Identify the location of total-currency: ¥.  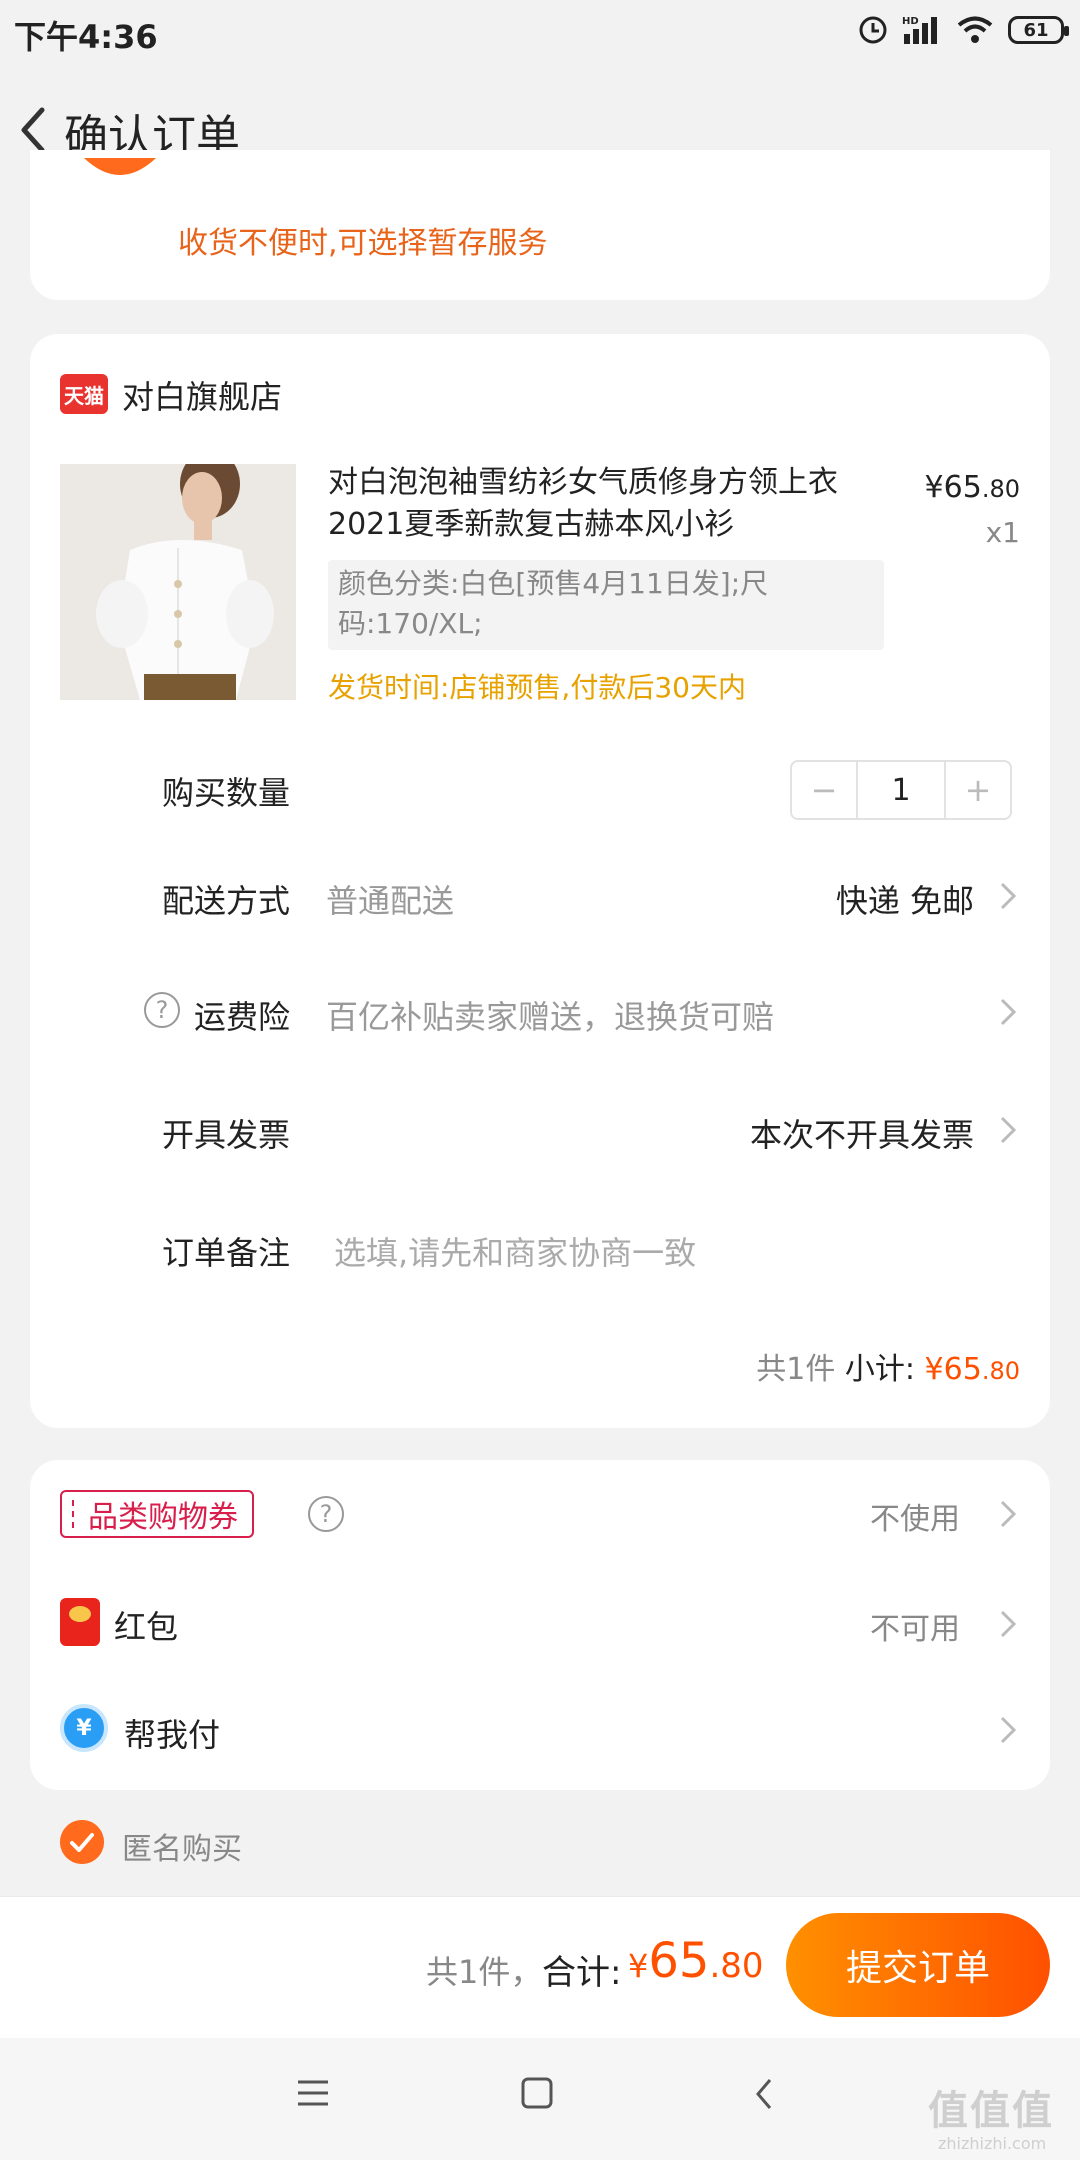
(638, 1966).